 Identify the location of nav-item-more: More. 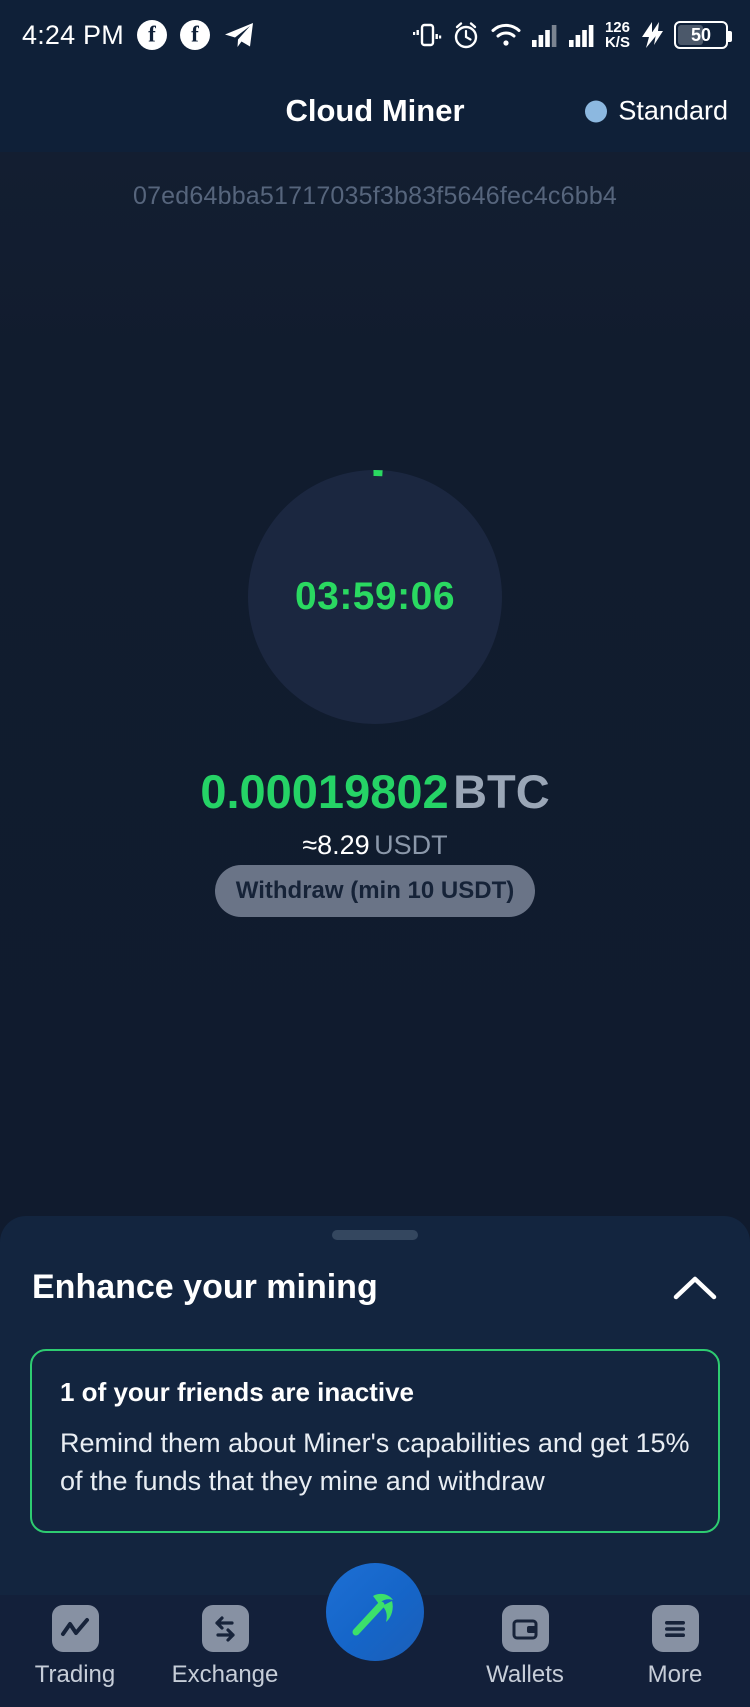
(675, 1647).